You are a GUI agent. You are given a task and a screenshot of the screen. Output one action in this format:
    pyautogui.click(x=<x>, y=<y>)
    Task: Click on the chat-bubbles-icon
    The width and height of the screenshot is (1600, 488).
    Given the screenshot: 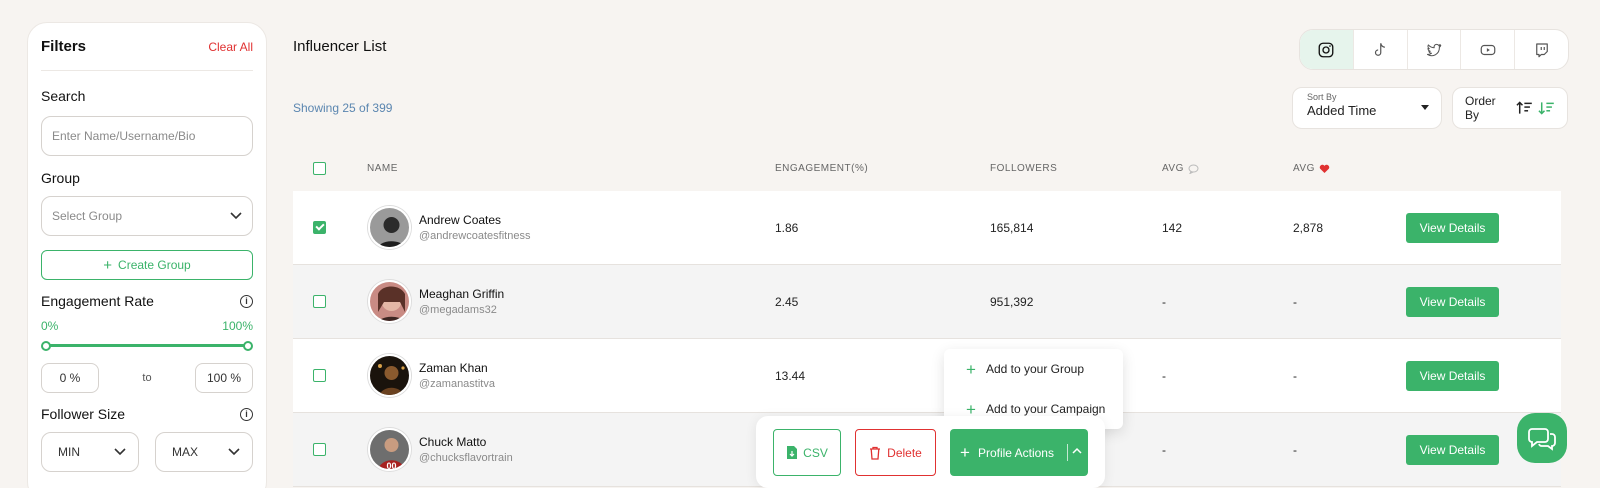 What is the action you would take?
    pyautogui.click(x=1542, y=439)
    